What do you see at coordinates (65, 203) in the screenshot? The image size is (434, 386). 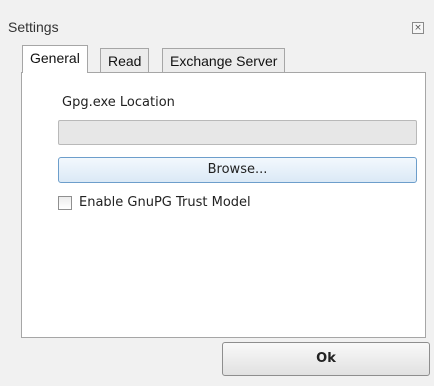 I see `trust-model-checkbox` at bounding box center [65, 203].